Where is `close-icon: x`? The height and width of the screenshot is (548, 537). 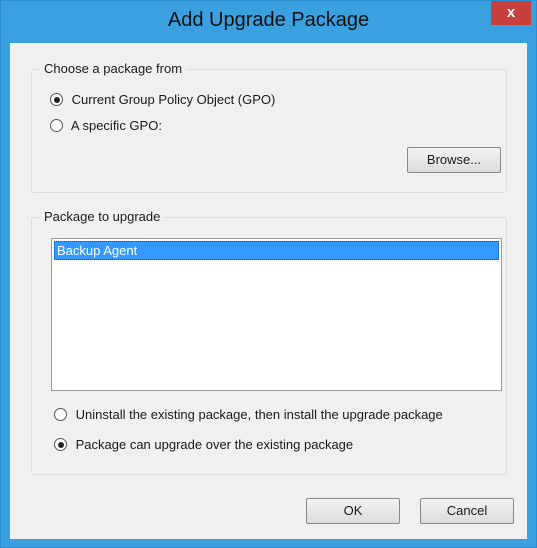 close-icon: x is located at coordinates (511, 12).